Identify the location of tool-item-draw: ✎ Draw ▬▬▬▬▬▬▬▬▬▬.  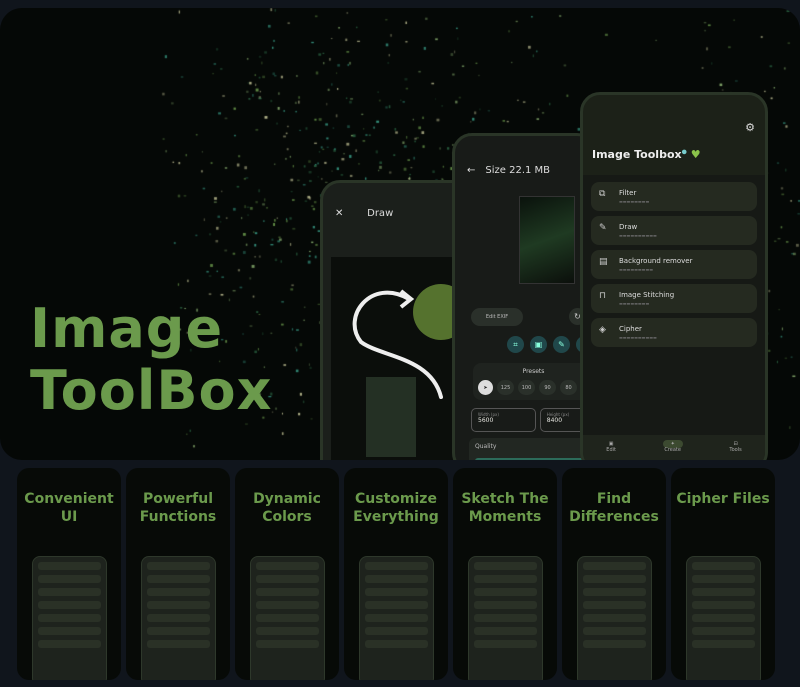
(674, 230).